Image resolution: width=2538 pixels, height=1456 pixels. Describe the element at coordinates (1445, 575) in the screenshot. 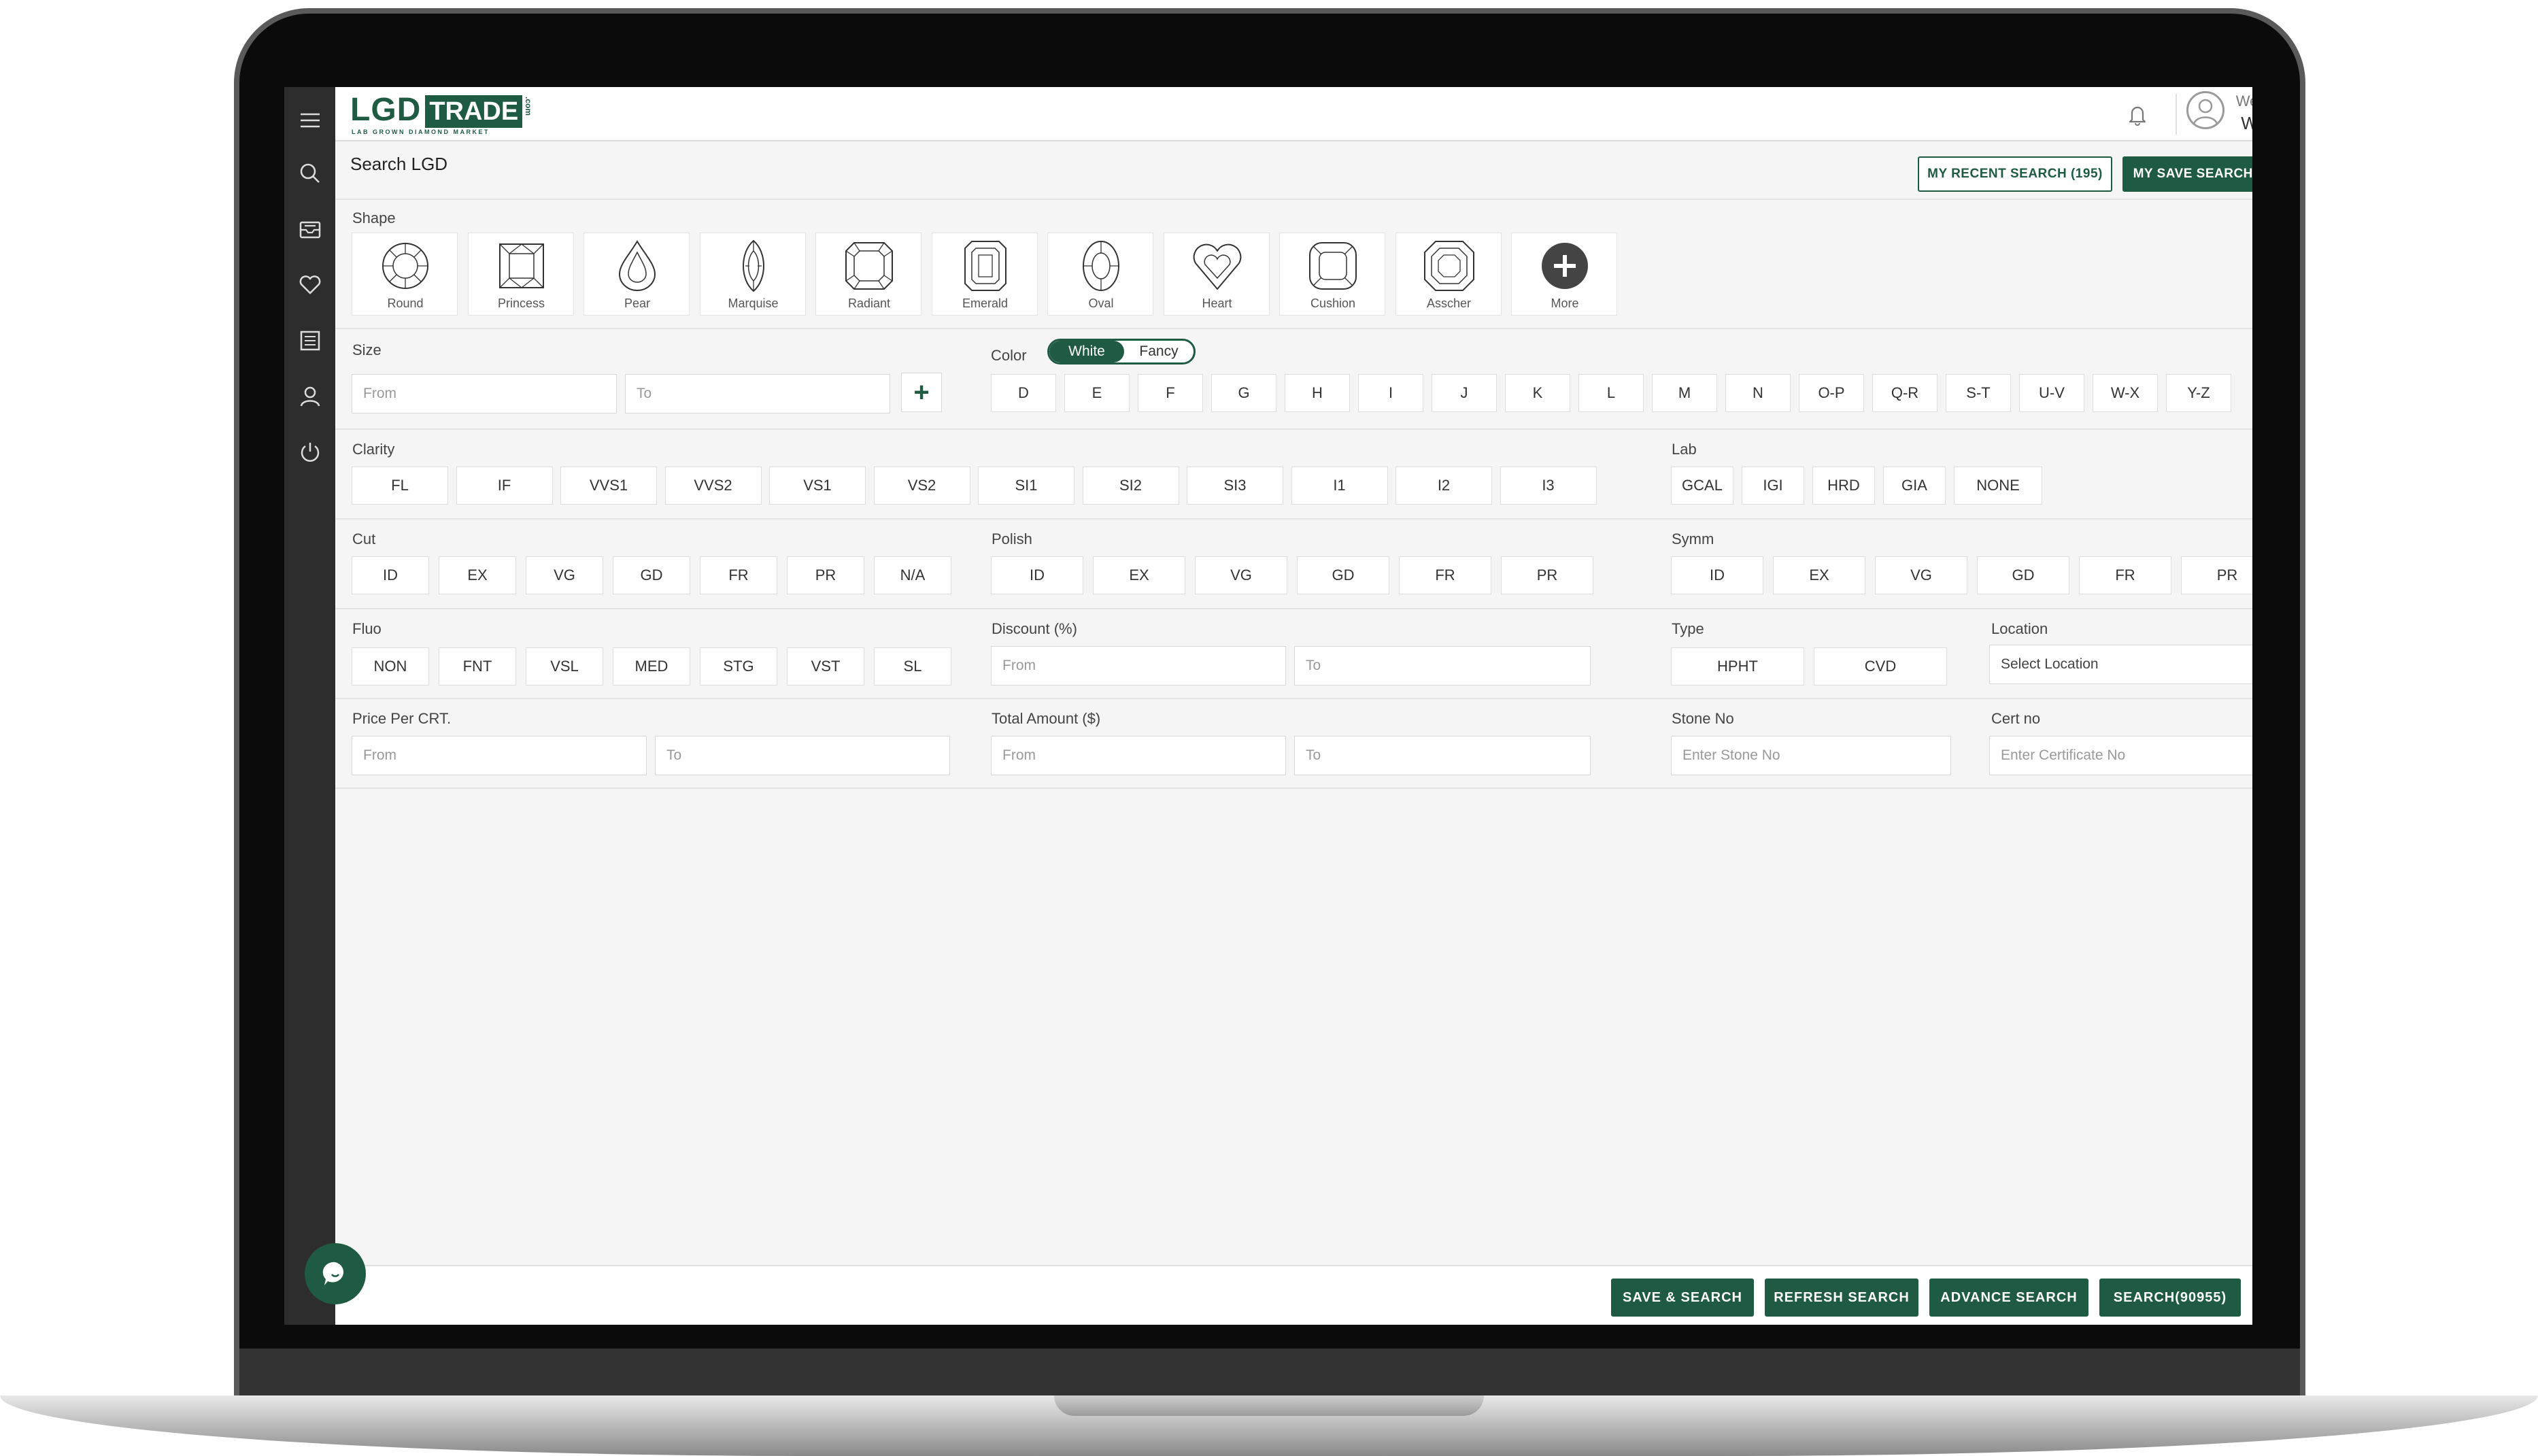

I see `polish-option-fr: FR` at that location.